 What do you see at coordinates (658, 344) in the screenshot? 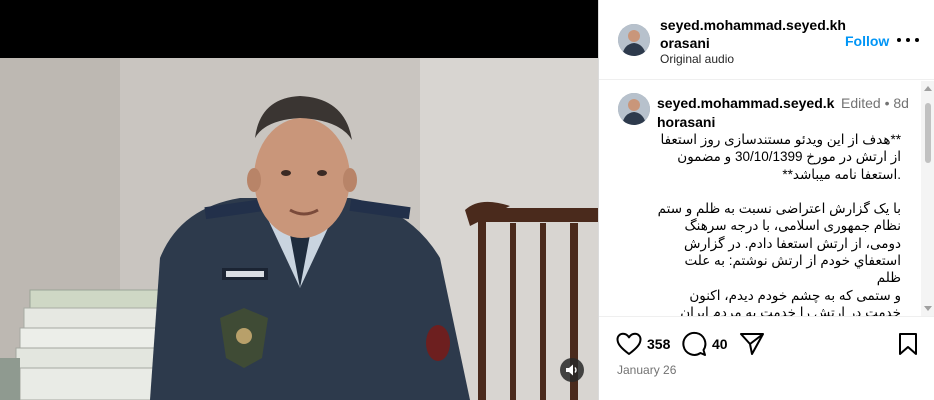
I see `like-count: 358` at bounding box center [658, 344].